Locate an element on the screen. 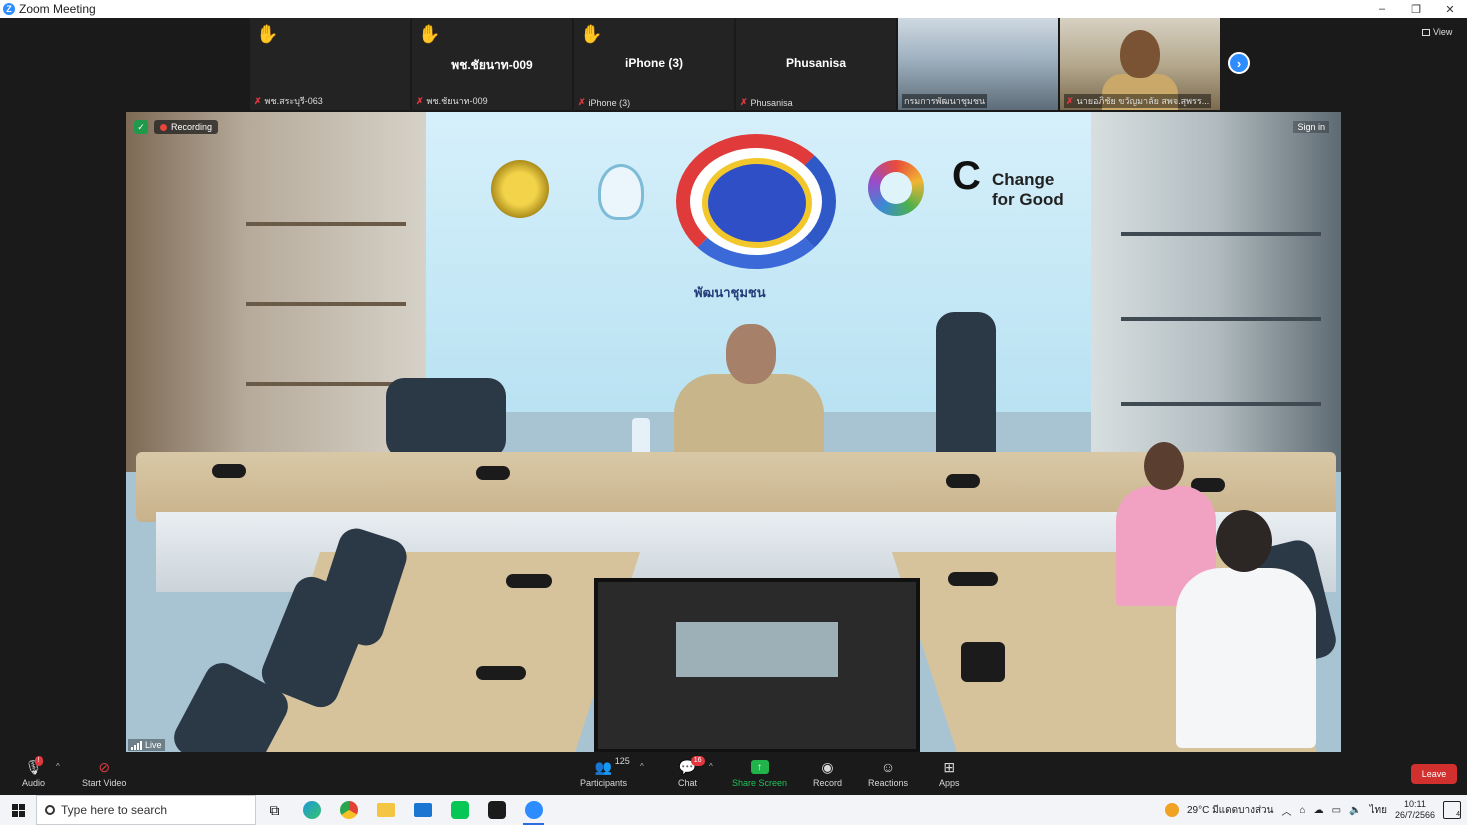 This screenshot has height=825, width=1467. participant-tile: ✋ iPhone (3) ✗ iPhone (3) is located at coordinates (654, 64).